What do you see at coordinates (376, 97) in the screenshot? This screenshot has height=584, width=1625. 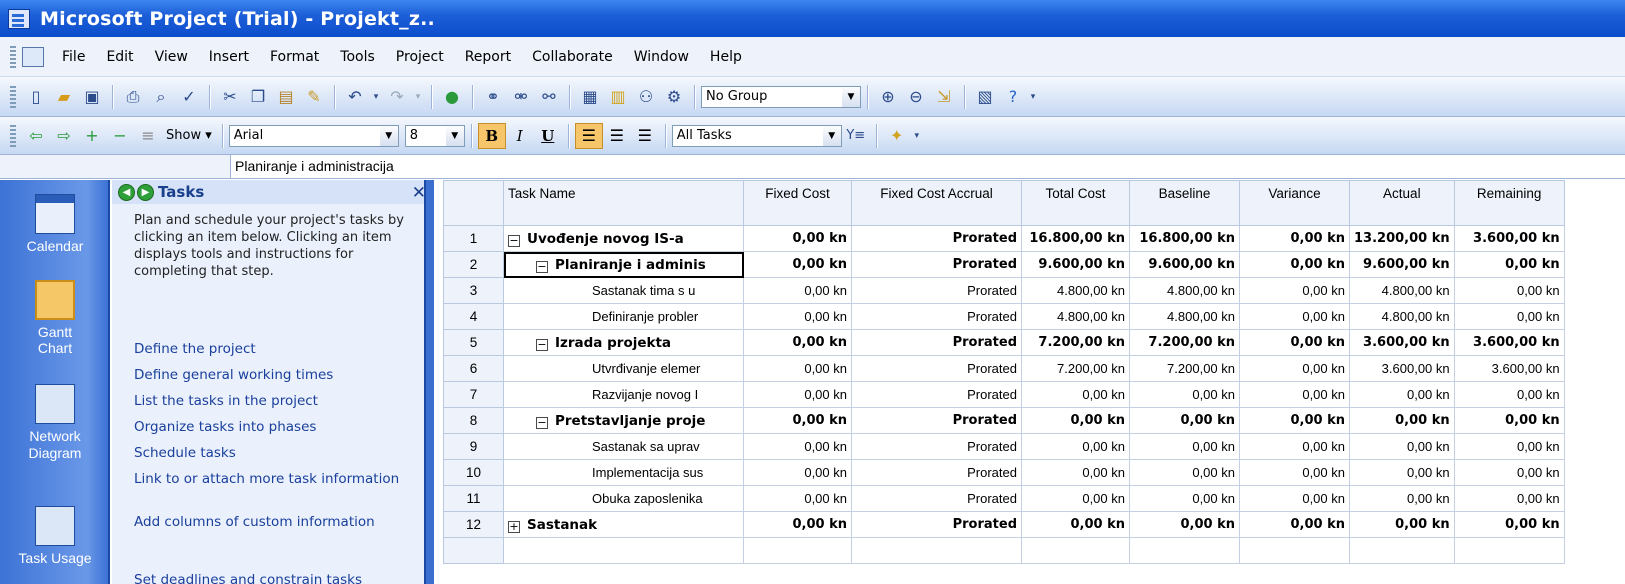 I see `undo-dropdown-icon: ▾` at bounding box center [376, 97].